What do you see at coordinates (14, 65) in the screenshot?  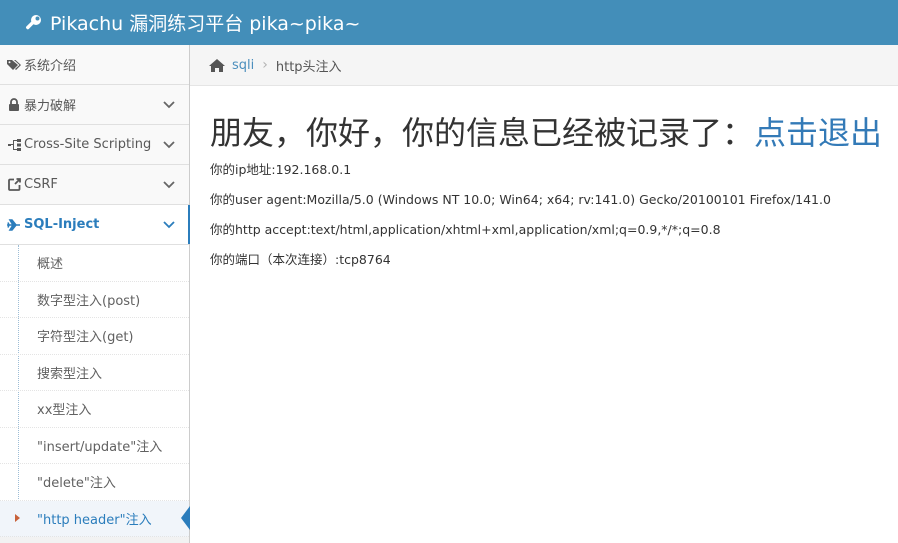 I see `tags-icon` at bounding box center [14, 65].